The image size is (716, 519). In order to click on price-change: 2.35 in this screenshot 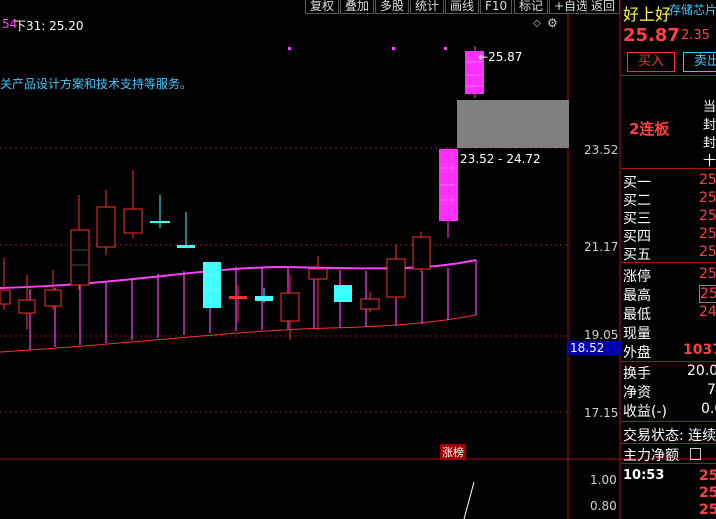, I will do `click(695, 35)`.